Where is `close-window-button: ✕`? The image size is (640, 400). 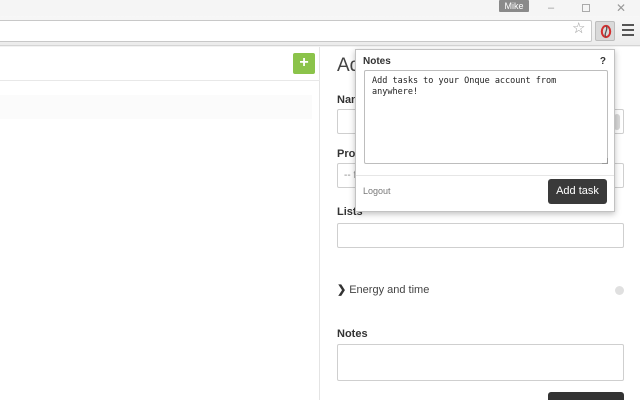 close-window-button: ✕ is located at coordinates (621, 8).